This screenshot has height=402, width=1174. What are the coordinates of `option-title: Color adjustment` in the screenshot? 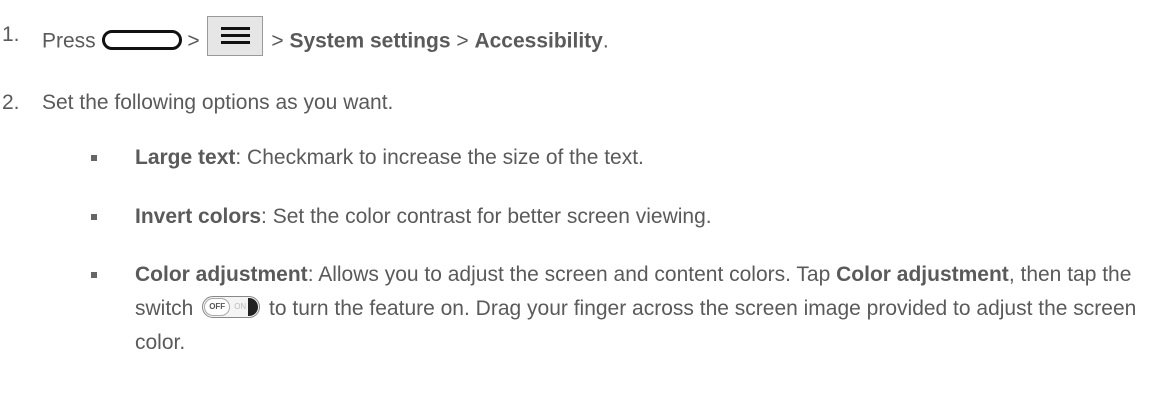 It's located at (221, 274).